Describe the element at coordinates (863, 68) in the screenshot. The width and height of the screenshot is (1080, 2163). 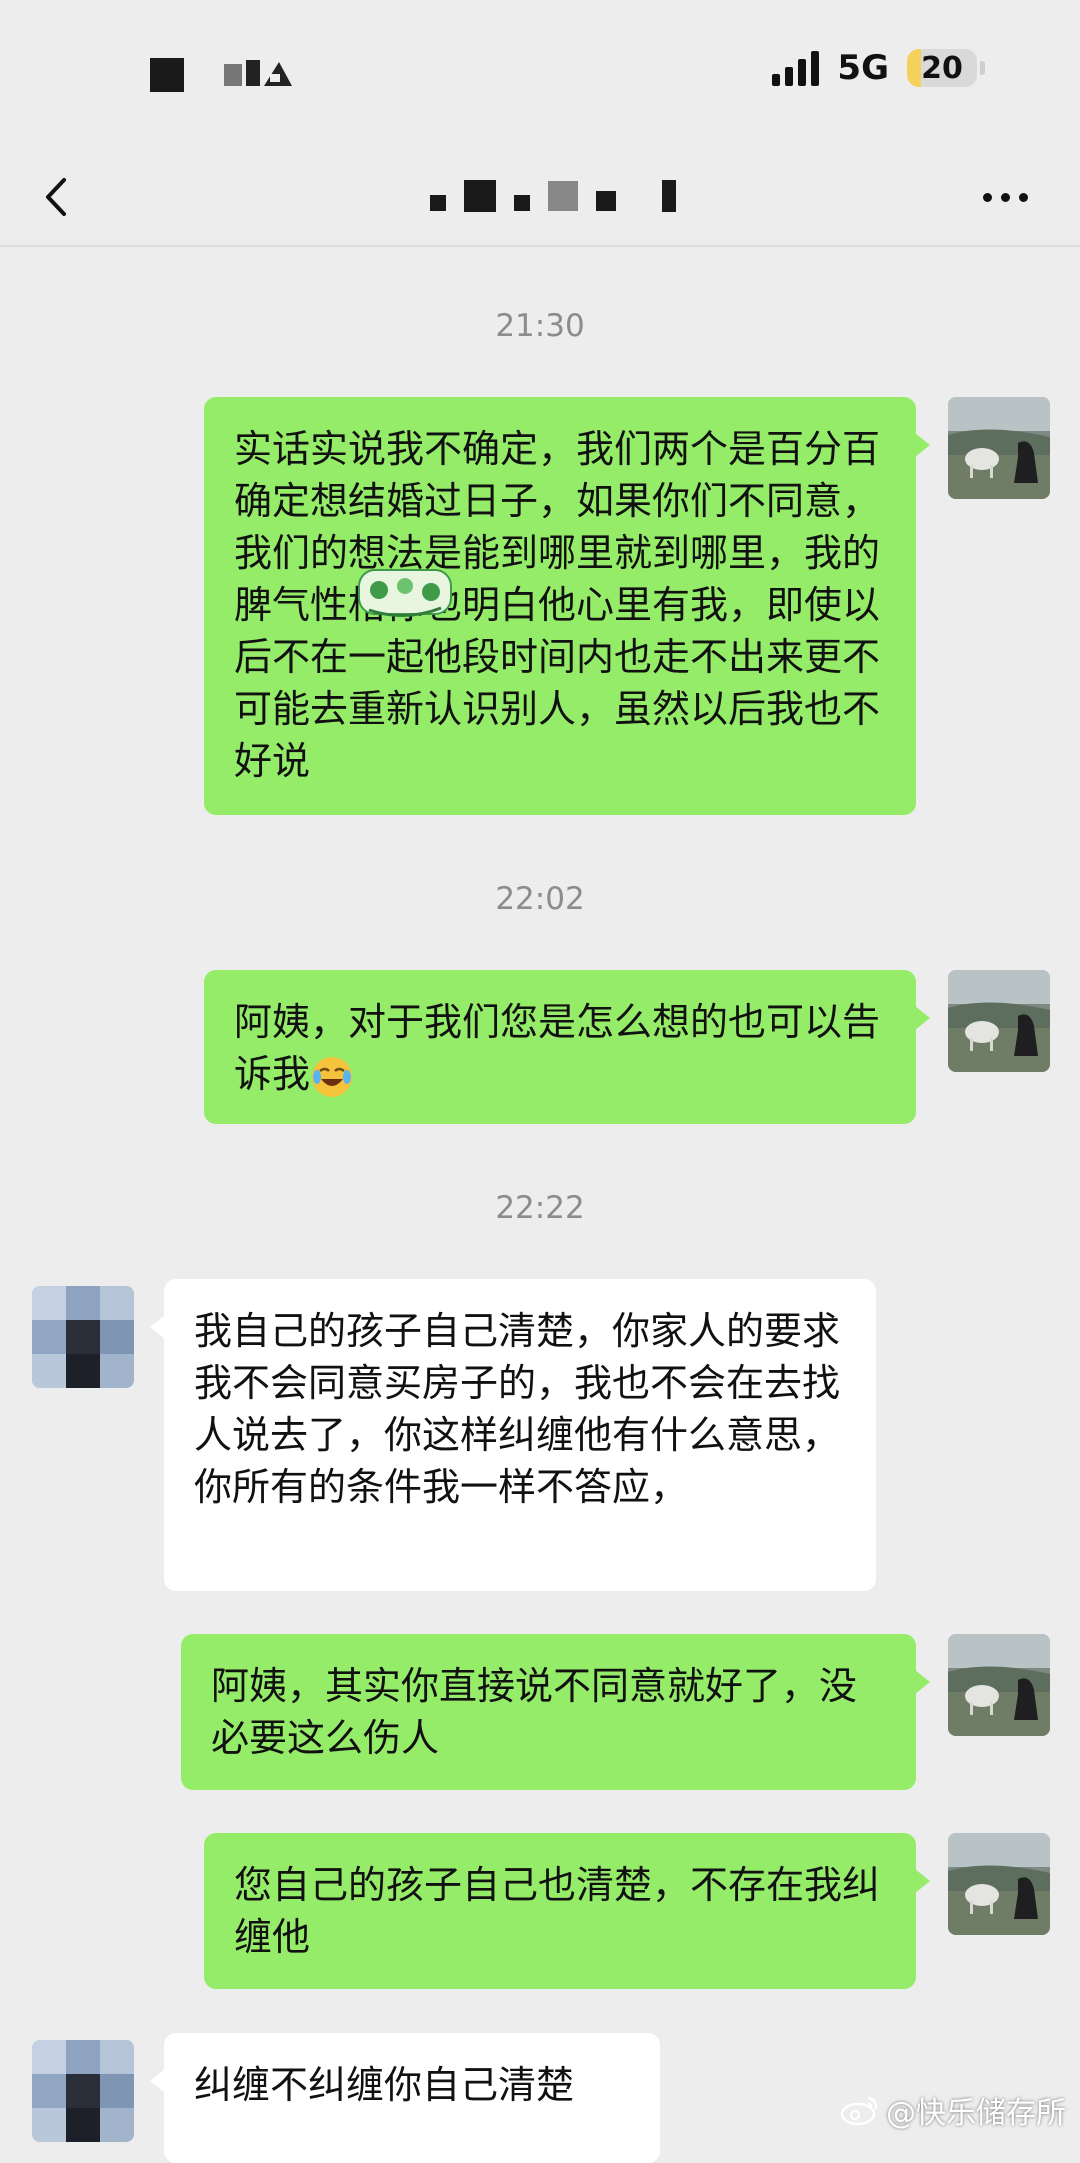
I see `network-type: 5G` at that location.